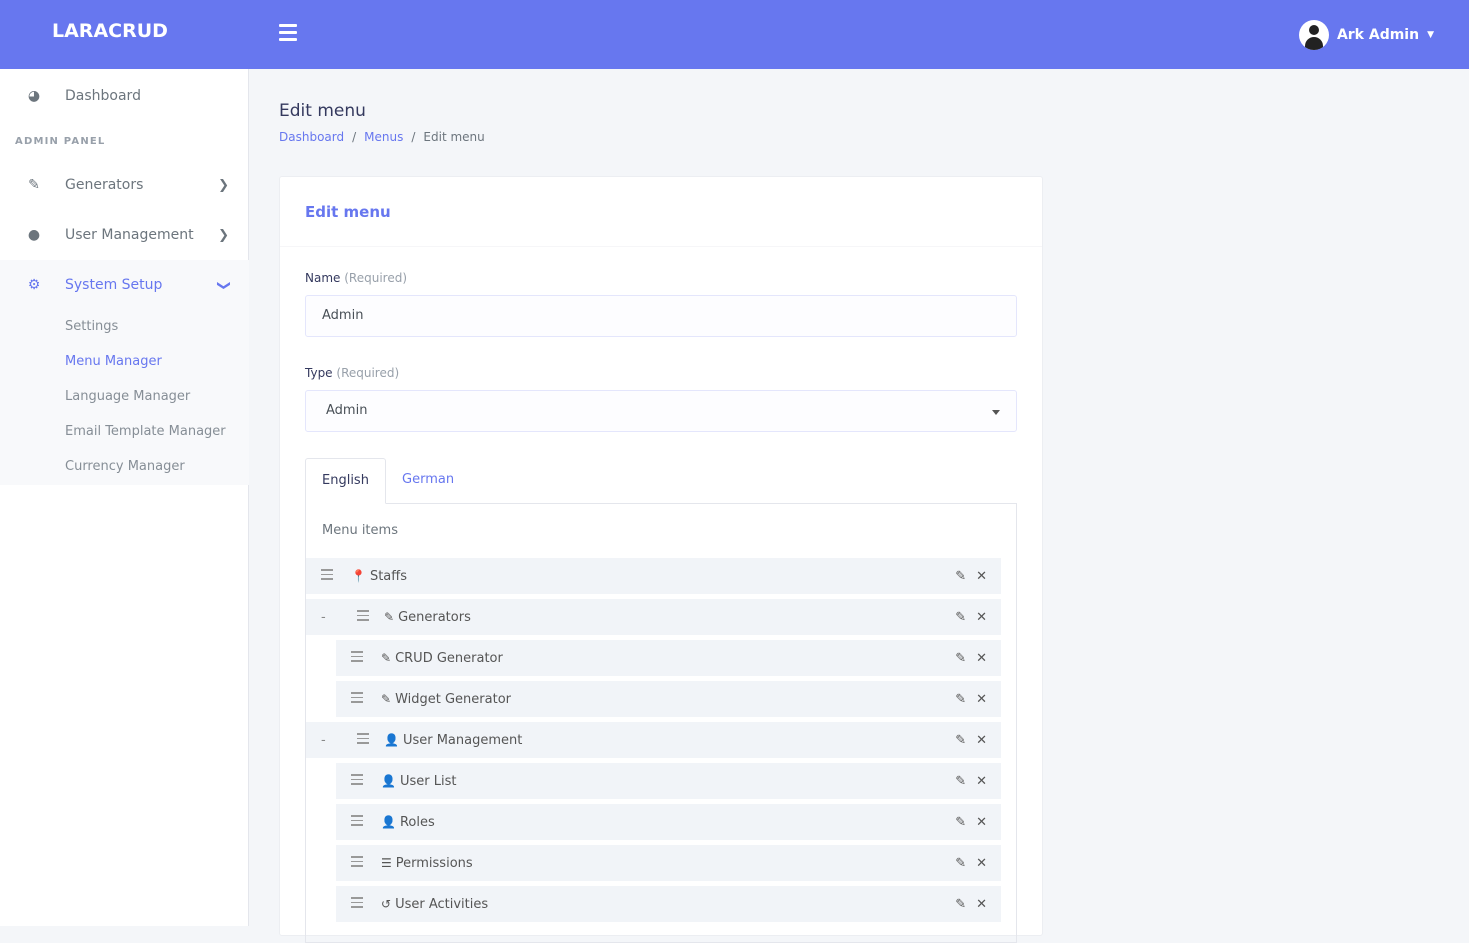 The height and width of the screenshot is (943, 1469). Describe the element at coordinates (734, 34) in the screenshot. I see `top-navbar: LARACRUD Ark Admin ▼` at that location.